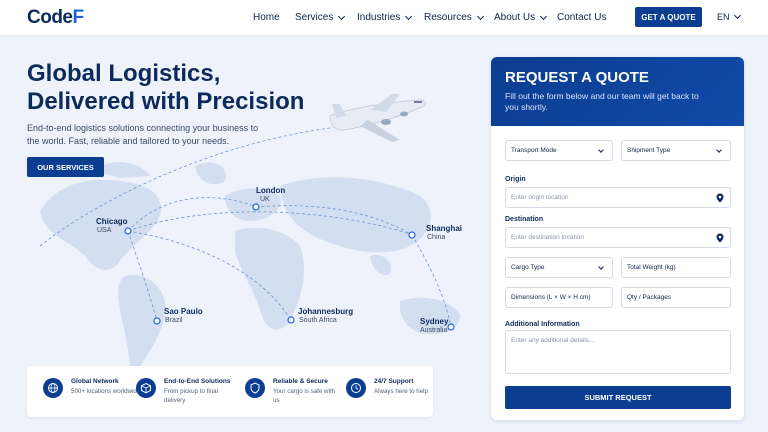 This screenshot has width=768, height=432. Describe the element at coordinates (146, 388) in the screenshot. I see `package-icon` at that location.